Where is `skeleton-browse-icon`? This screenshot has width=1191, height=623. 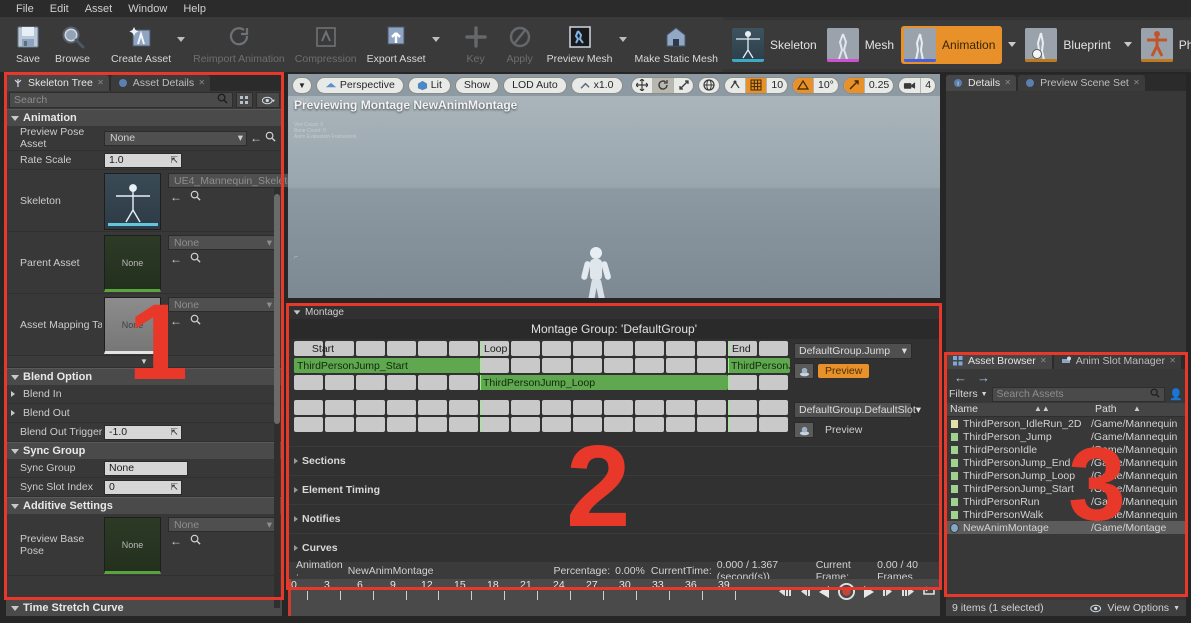
skeleton-browse-icon is located at coordinates (195, 197).